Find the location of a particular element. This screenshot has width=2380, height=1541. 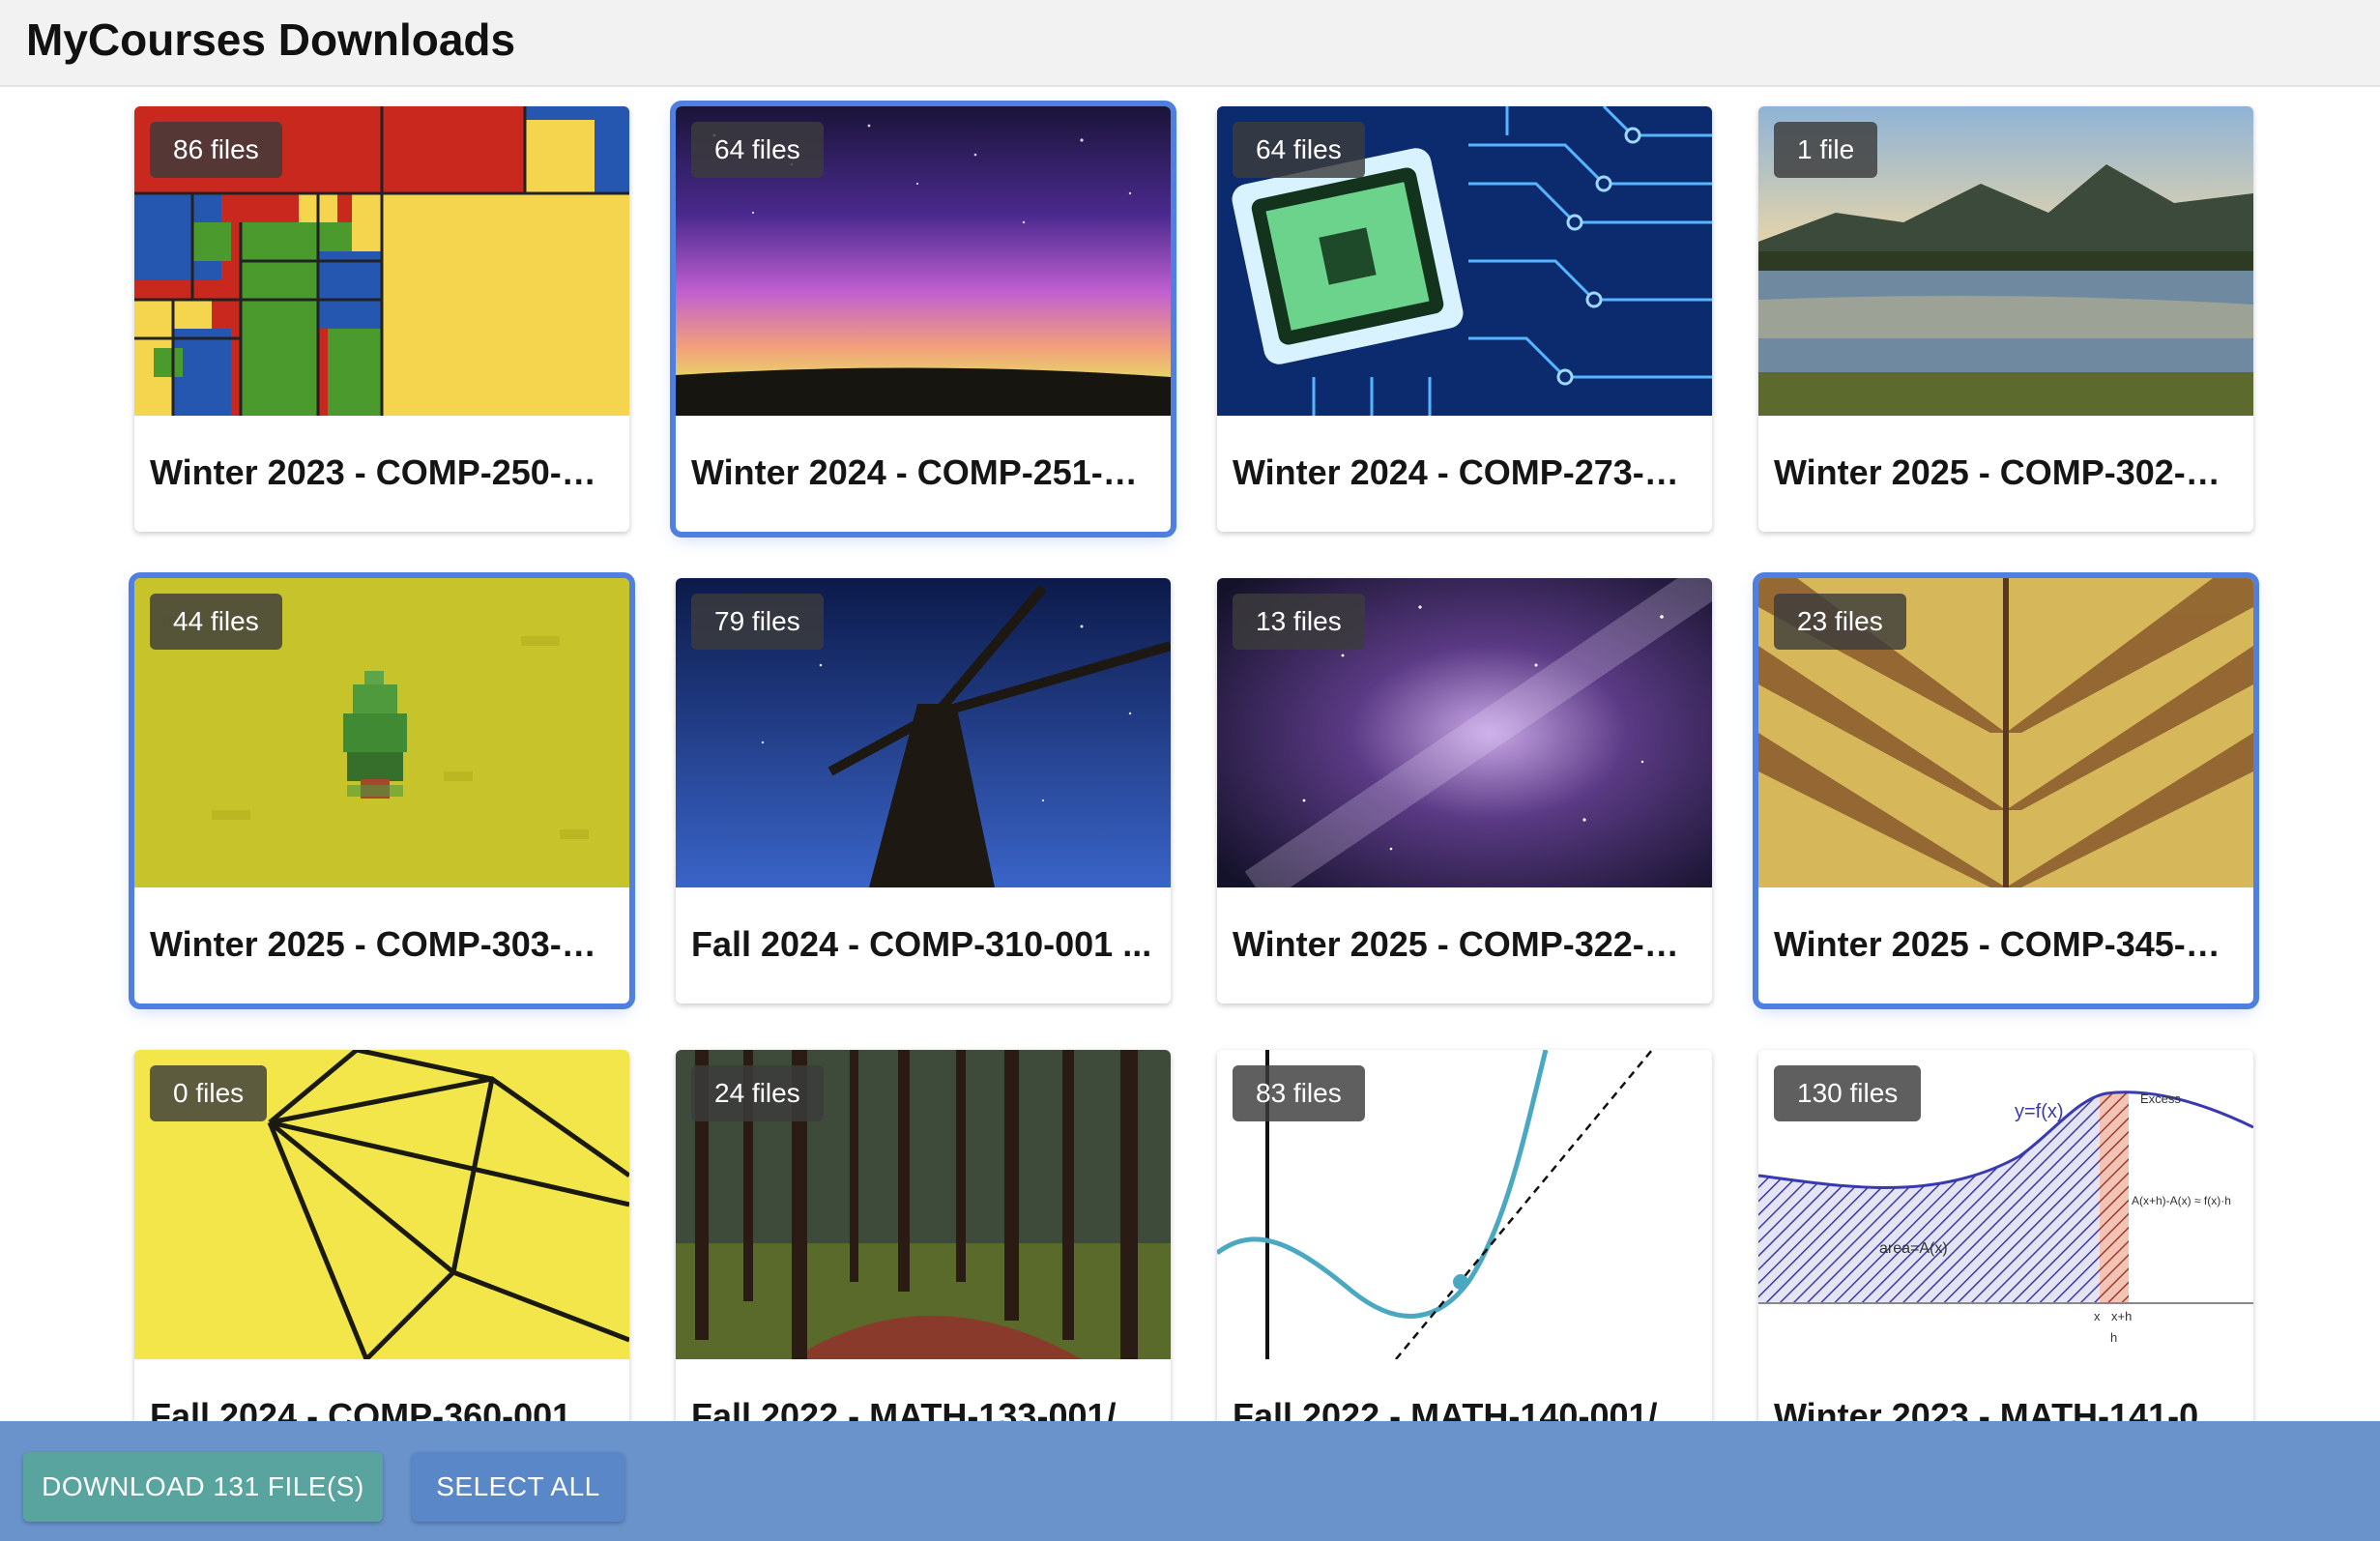

file-count-badge: 13 files is located at coordinates (1299, 622).